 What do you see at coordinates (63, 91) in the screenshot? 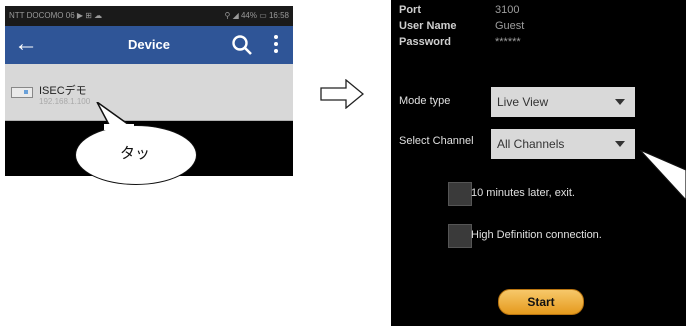
I see `device-name: ISECデモ` at bounding box center [63, 91].